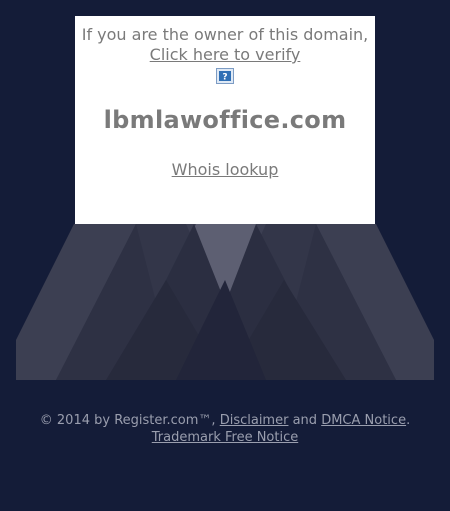  I want to click on help-icon: ?, so click(225, 76).